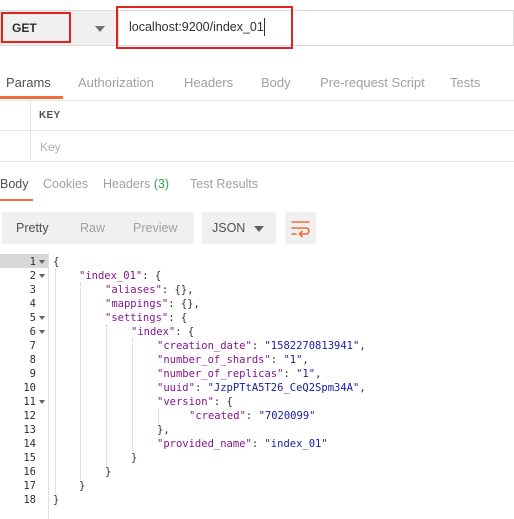 This screenshot has height=519, width=514. I want to click on wrap-lines-icon, so click(300, 229).